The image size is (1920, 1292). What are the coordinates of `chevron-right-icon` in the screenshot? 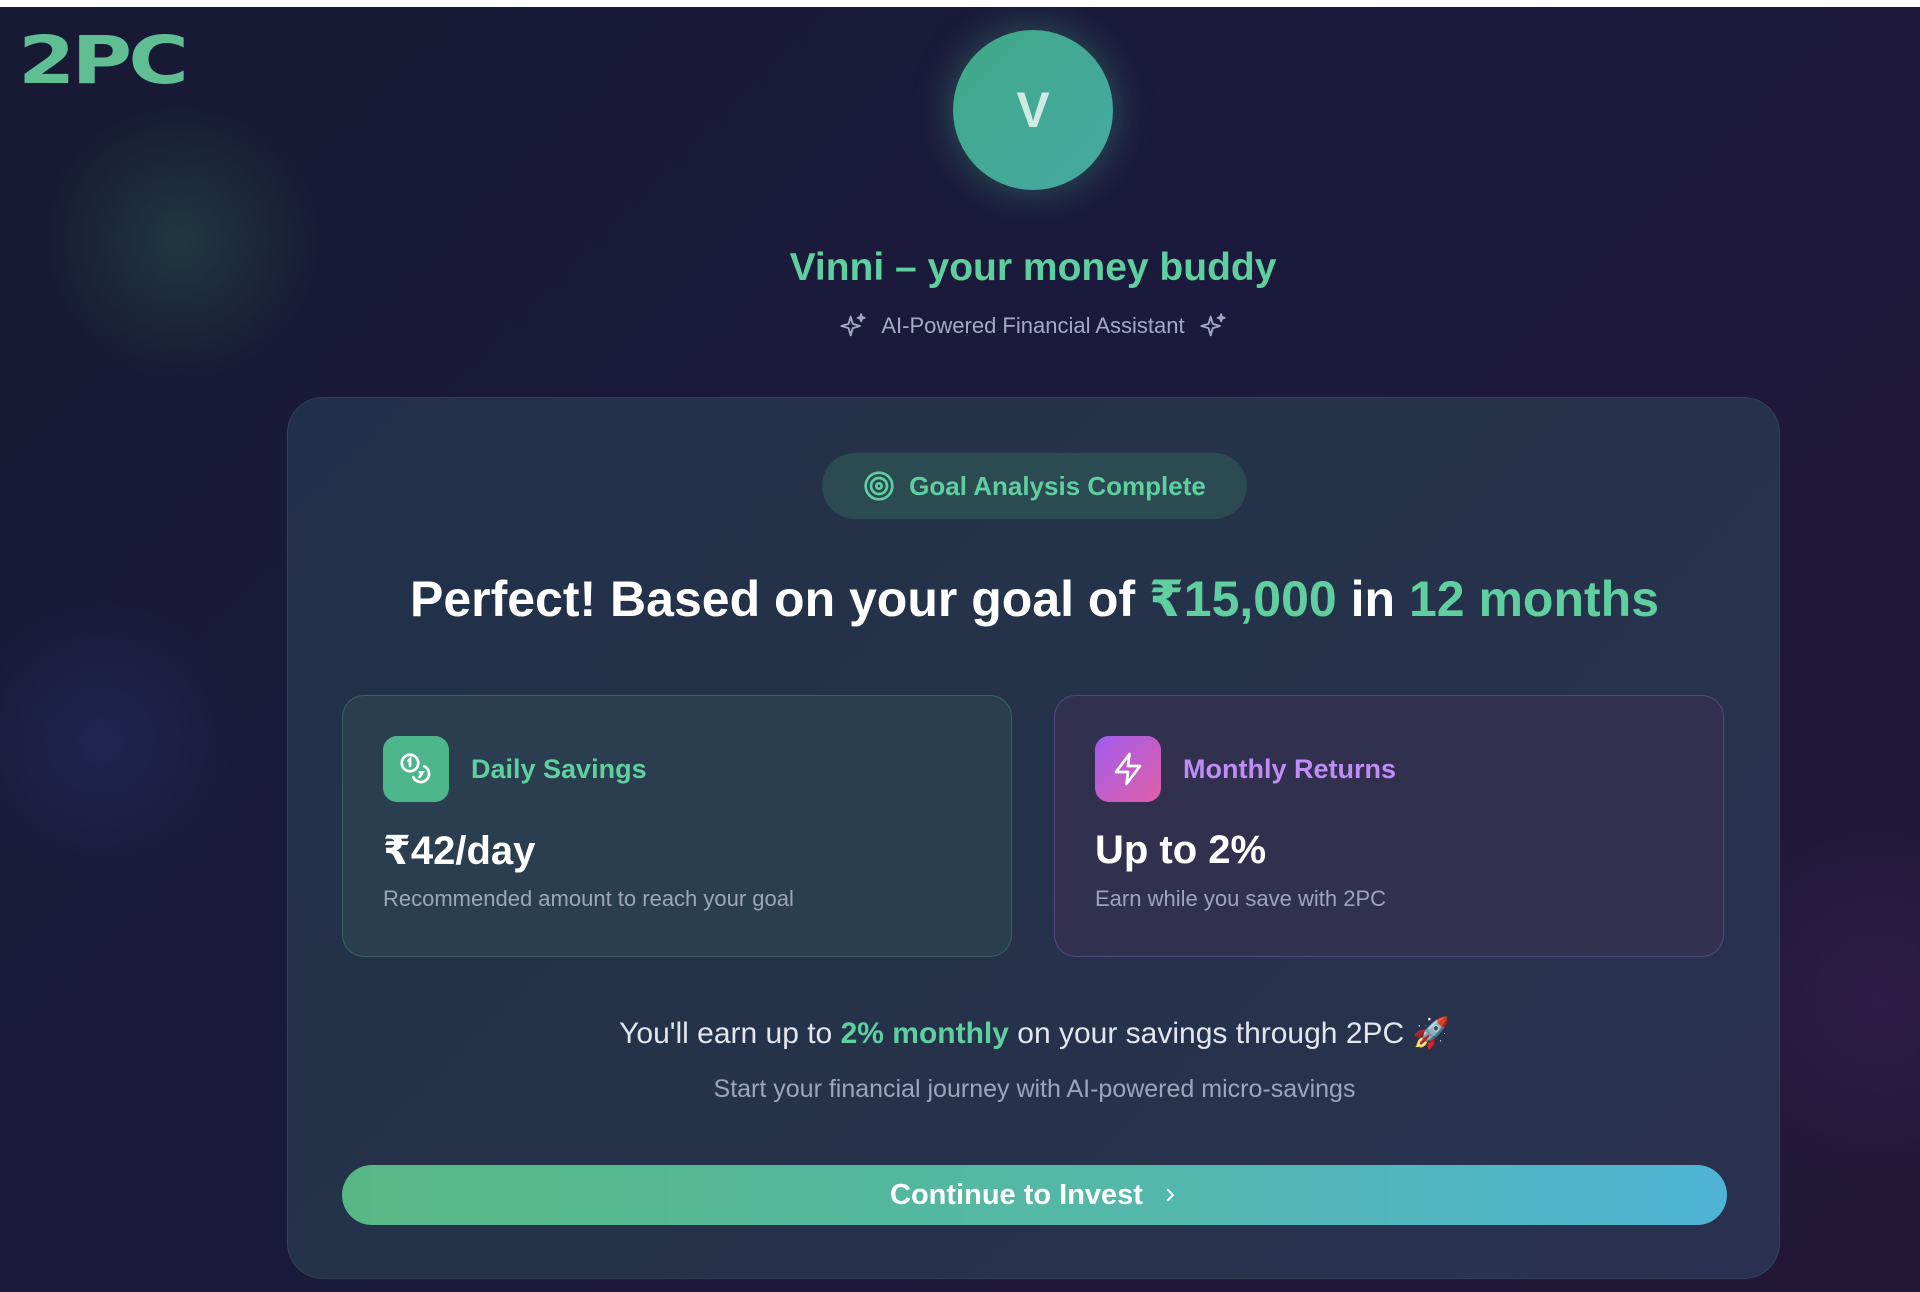 It's located at (1170, 1195).